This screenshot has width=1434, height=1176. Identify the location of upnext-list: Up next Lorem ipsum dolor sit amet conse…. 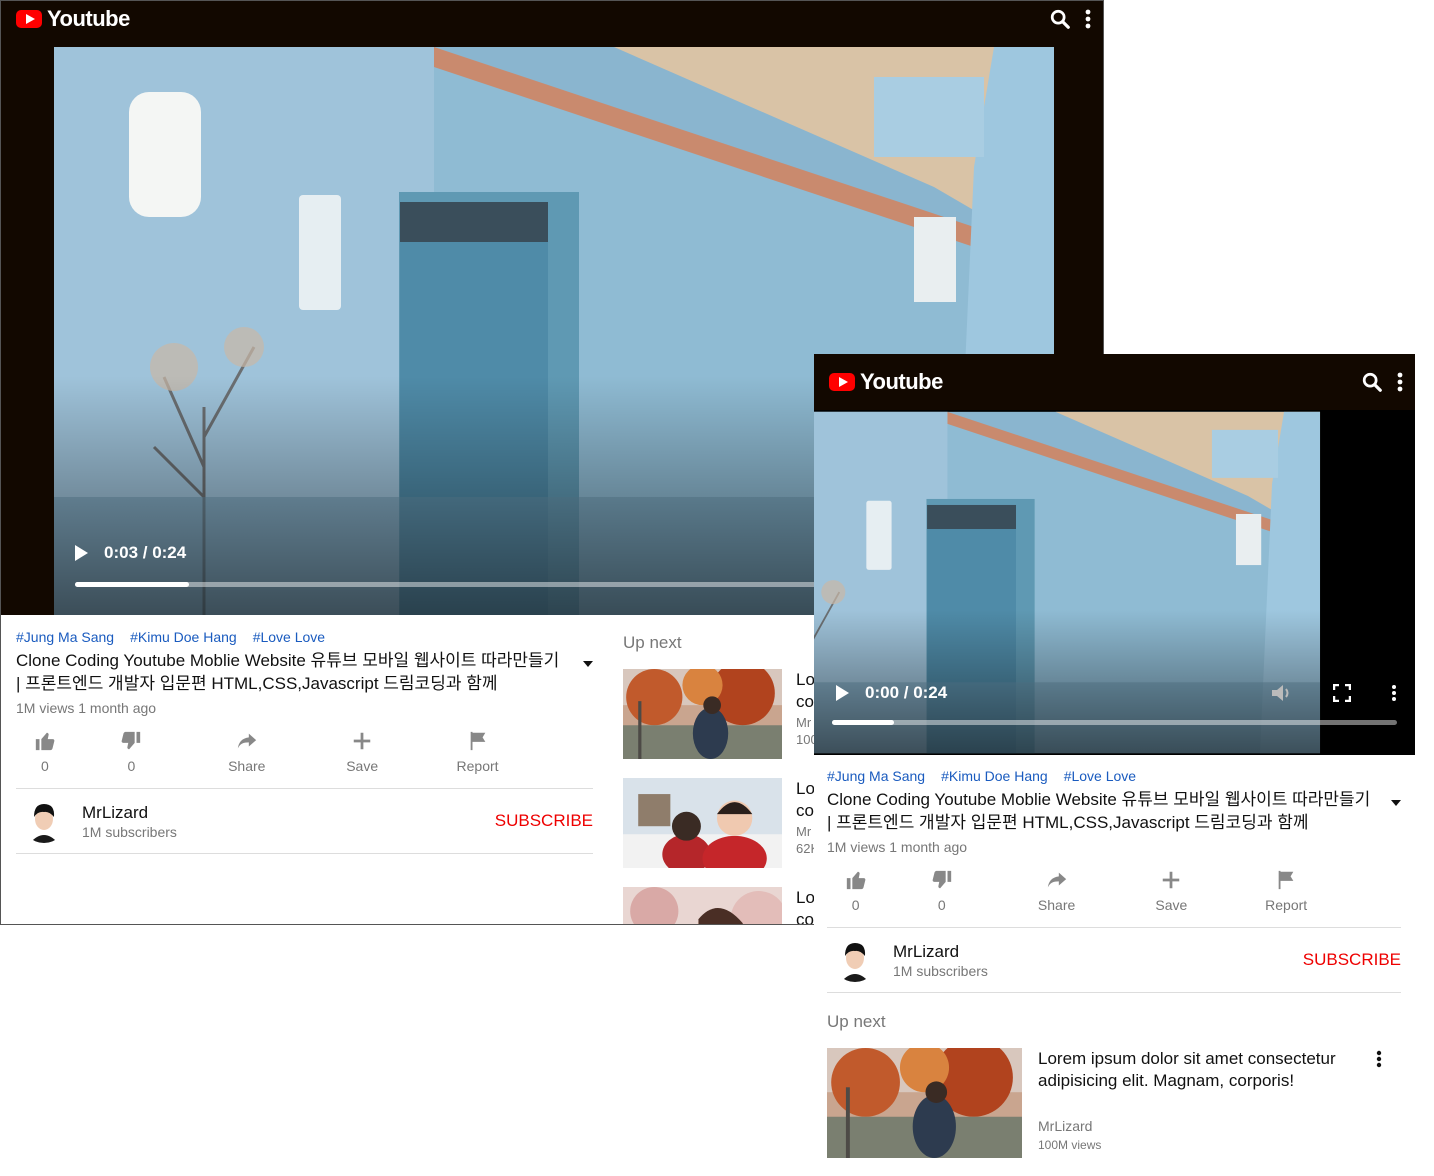
(1114, 1085).